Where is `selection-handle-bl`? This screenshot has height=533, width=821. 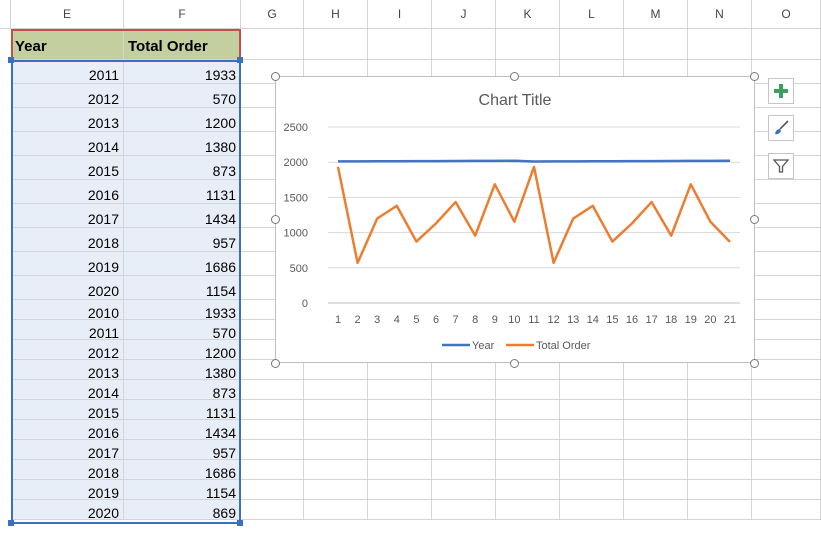
selection-handle-bl is located at coordinates (11, 523).